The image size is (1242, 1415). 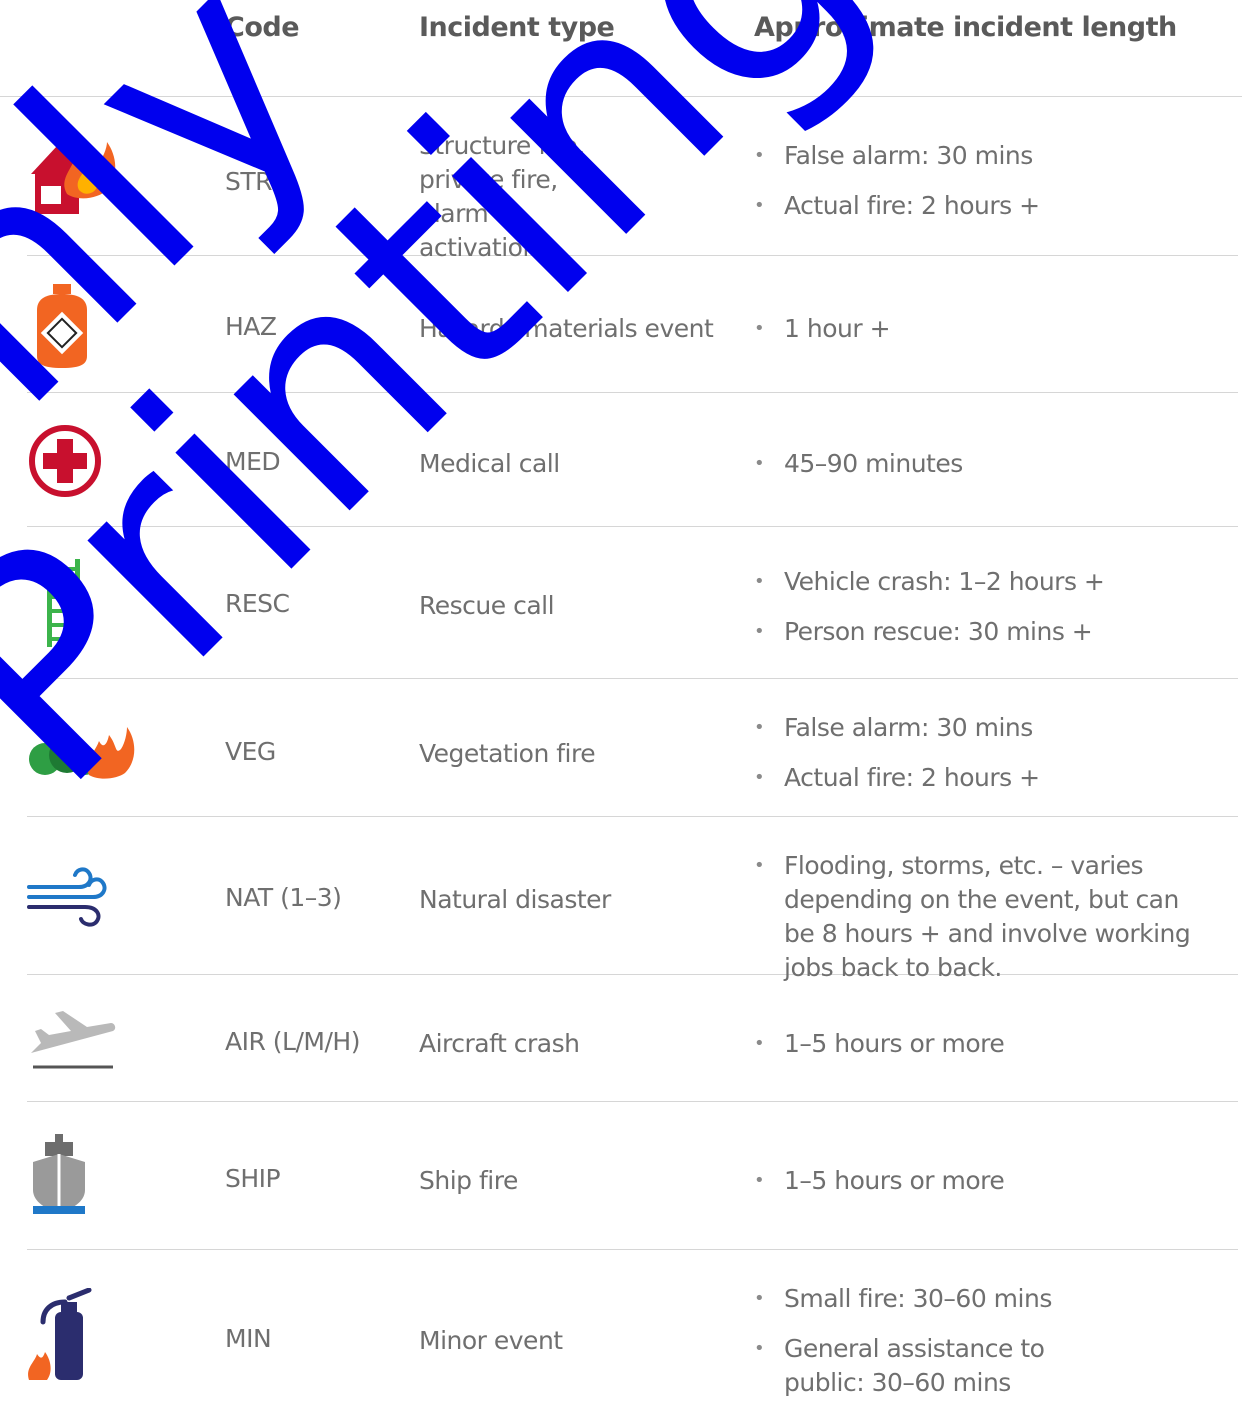 What do you see at coordinates (250, 751) in the screenshot?
I see `incident-code: VEG` at bounding box center [250, 751].